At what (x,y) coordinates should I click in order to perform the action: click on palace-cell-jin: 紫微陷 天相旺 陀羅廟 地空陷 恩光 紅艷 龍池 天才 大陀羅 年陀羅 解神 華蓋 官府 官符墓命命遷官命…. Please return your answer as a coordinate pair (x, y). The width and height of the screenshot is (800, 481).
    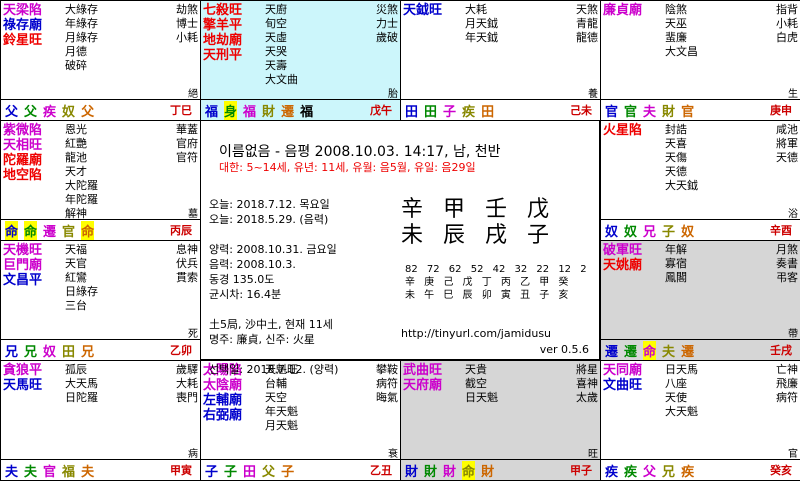
    Looking at the image, I should click on (100, 180).